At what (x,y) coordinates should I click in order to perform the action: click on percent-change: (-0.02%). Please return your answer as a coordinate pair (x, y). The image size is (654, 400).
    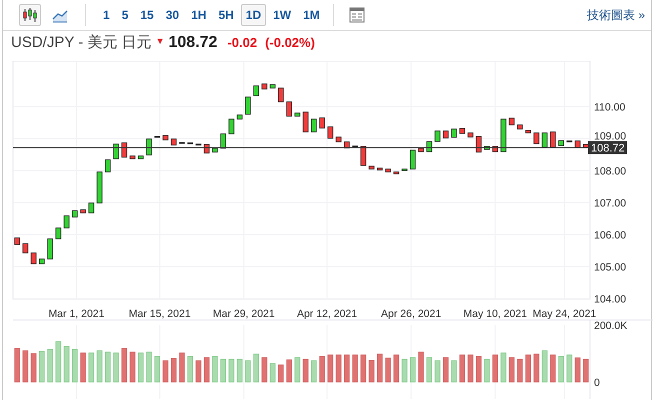
    Looking at the image, I should click on (290, 42).